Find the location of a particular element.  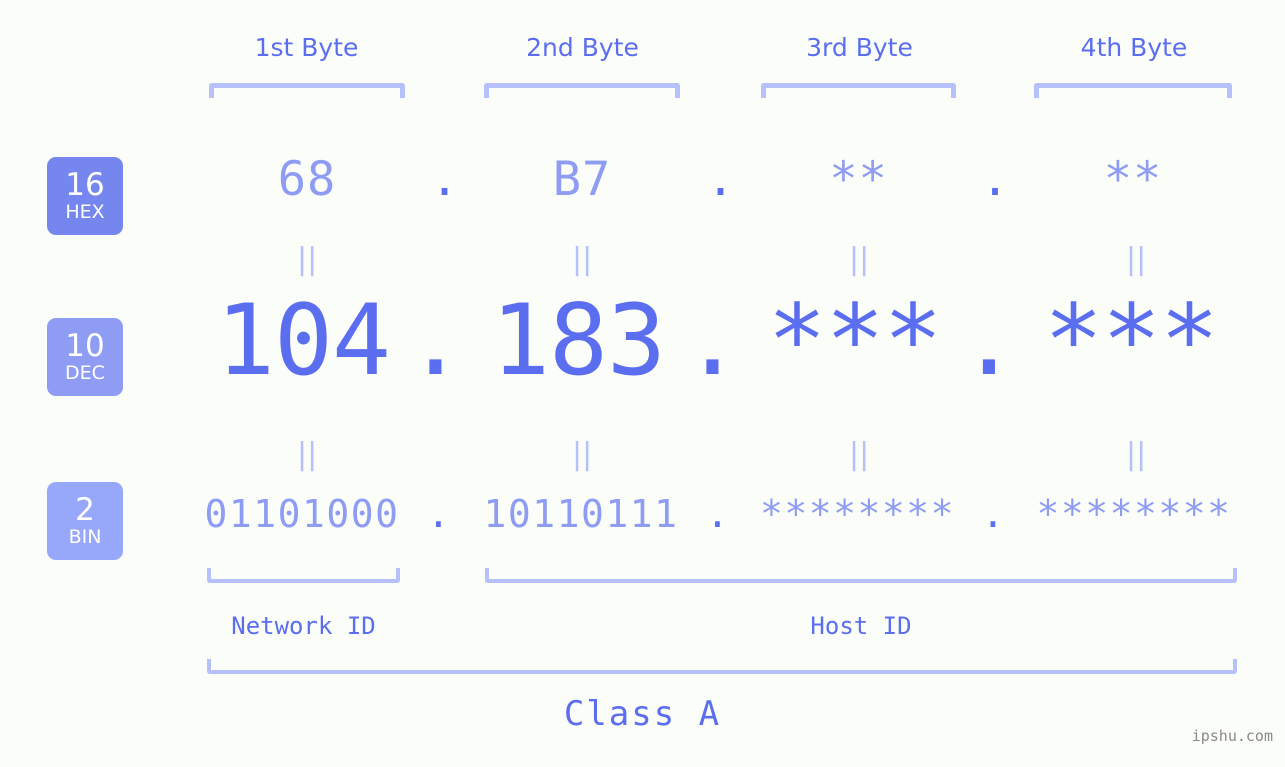

byte-header-2: 2nd Byte is located at coordinates (582, 47).